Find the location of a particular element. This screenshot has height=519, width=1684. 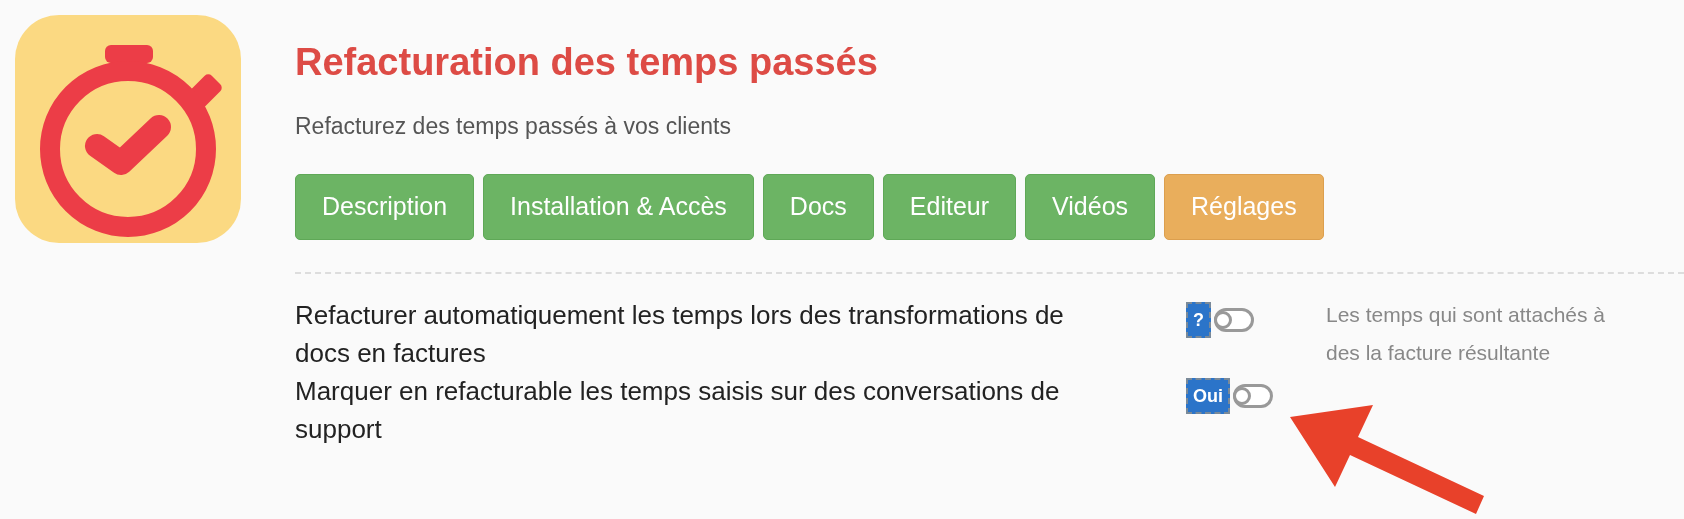

tab: Description is located at coordinates (385, 207).